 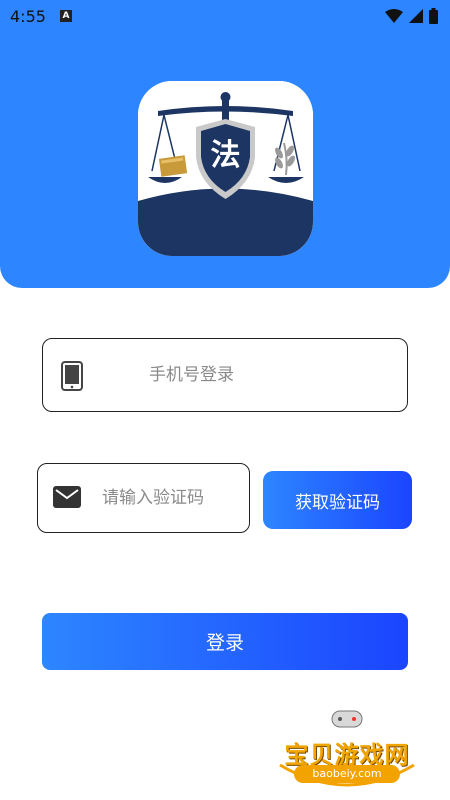 What do you see at coordinates (28, 16) in the screenshot?
I see `status-time: 4:55` at bounding box center [28, 16].